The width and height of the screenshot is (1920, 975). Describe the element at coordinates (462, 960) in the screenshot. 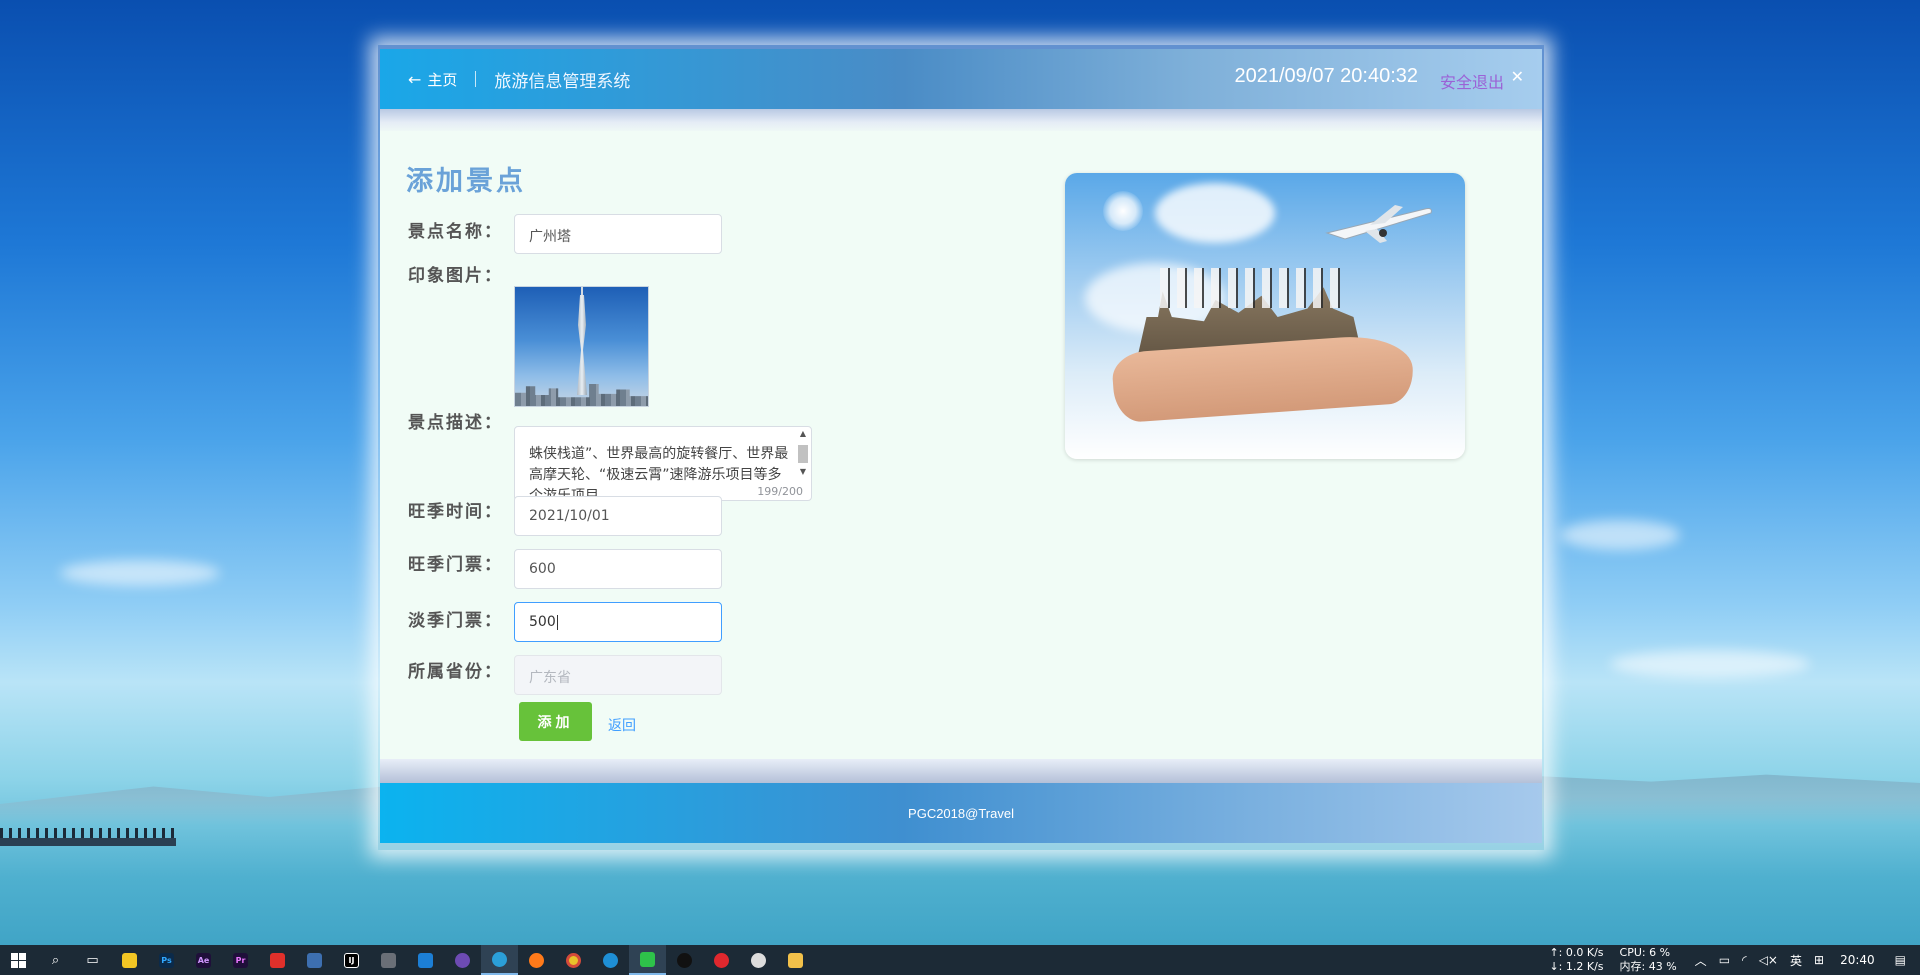

I see `github-icon` at that location.